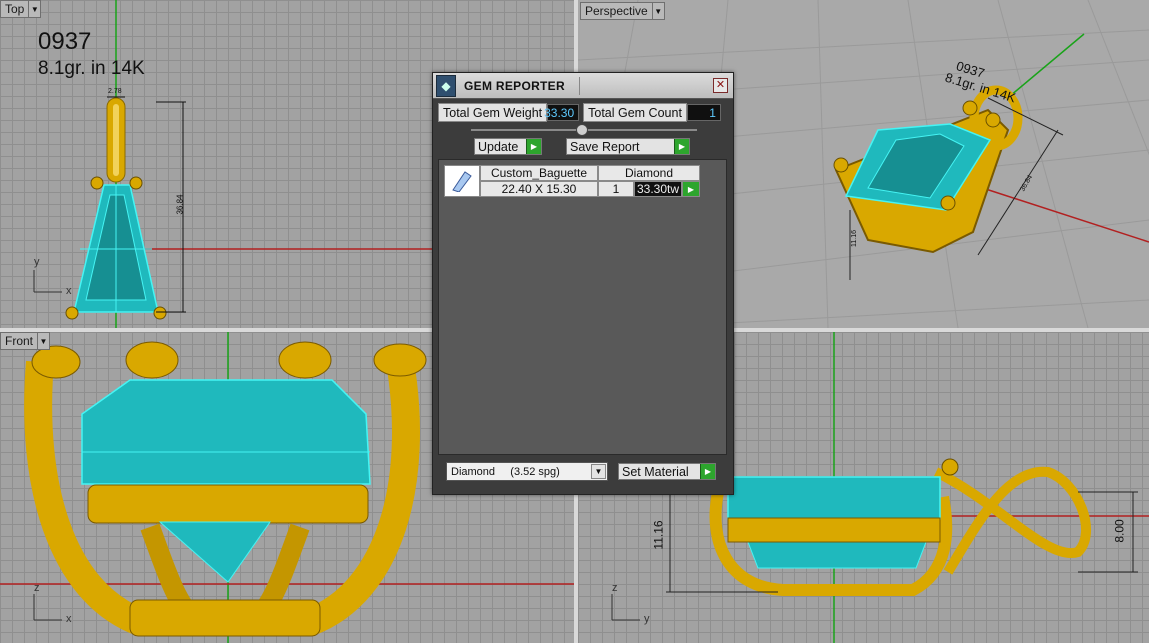 The width and height of the screenshot is (1149, 643). What do you see at coordinates (493, 112) in the screenshot?
I see `total-weight-label: Total Gem Weight` at bounding box center [493, 112].